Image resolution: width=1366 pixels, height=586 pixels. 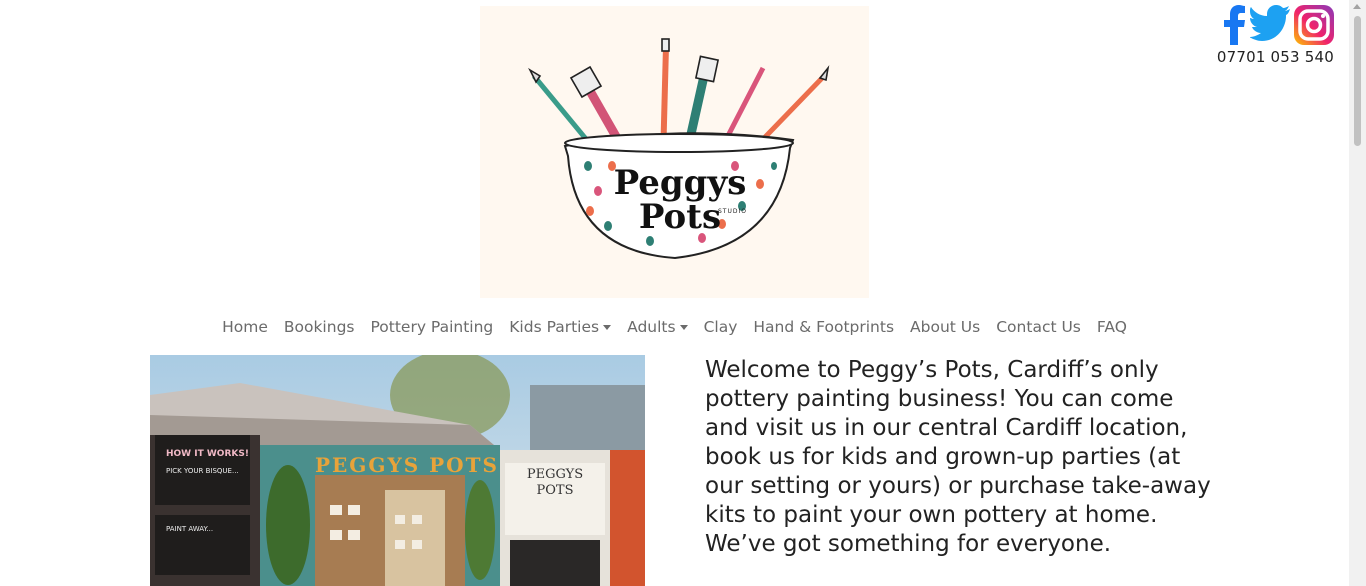 I want to click on poster-title: PEGGYS POTS, so click(x=555, y=482).